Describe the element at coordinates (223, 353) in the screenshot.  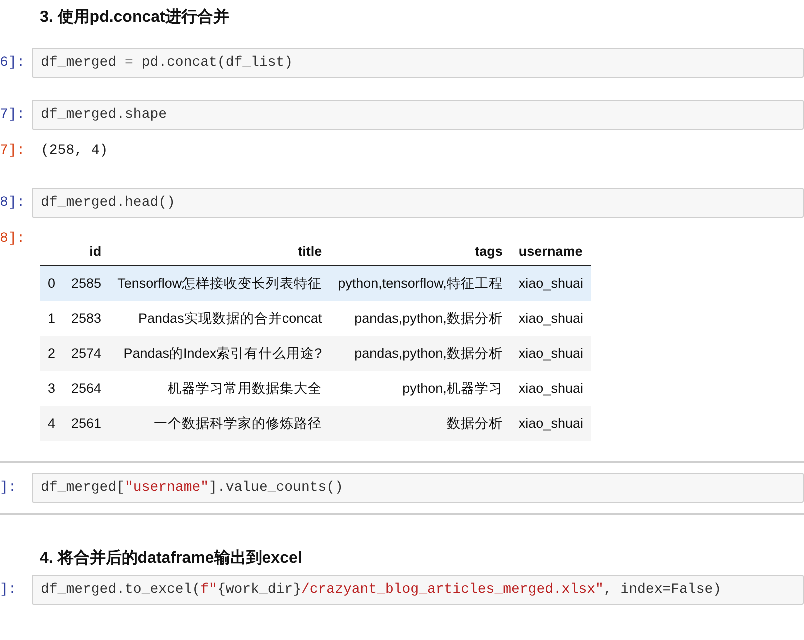
I see `table-cell: Pandas的Index索引有什么用途?` at that location.